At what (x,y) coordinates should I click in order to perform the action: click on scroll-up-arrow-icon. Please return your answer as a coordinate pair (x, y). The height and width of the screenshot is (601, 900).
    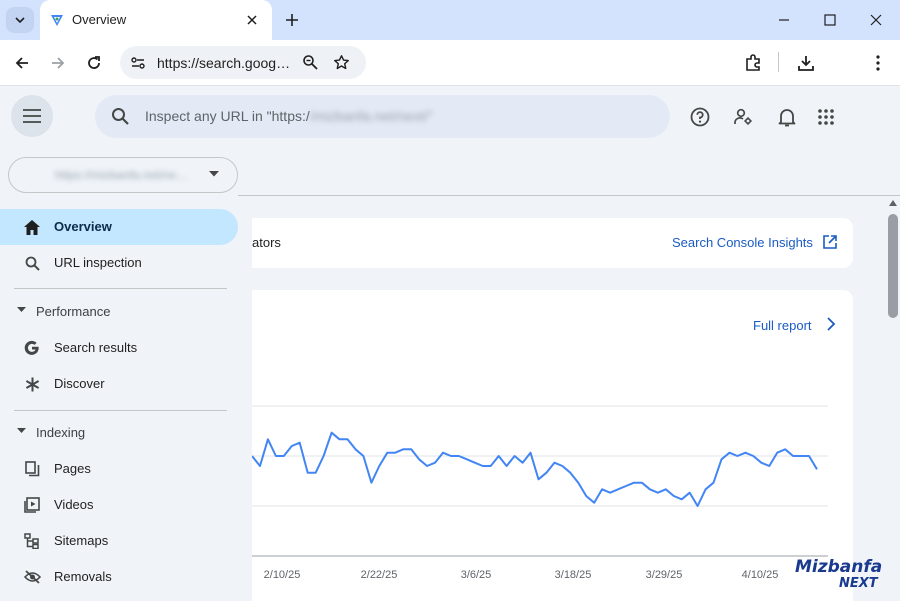
    Looking at the image, I should click on (893, 203).